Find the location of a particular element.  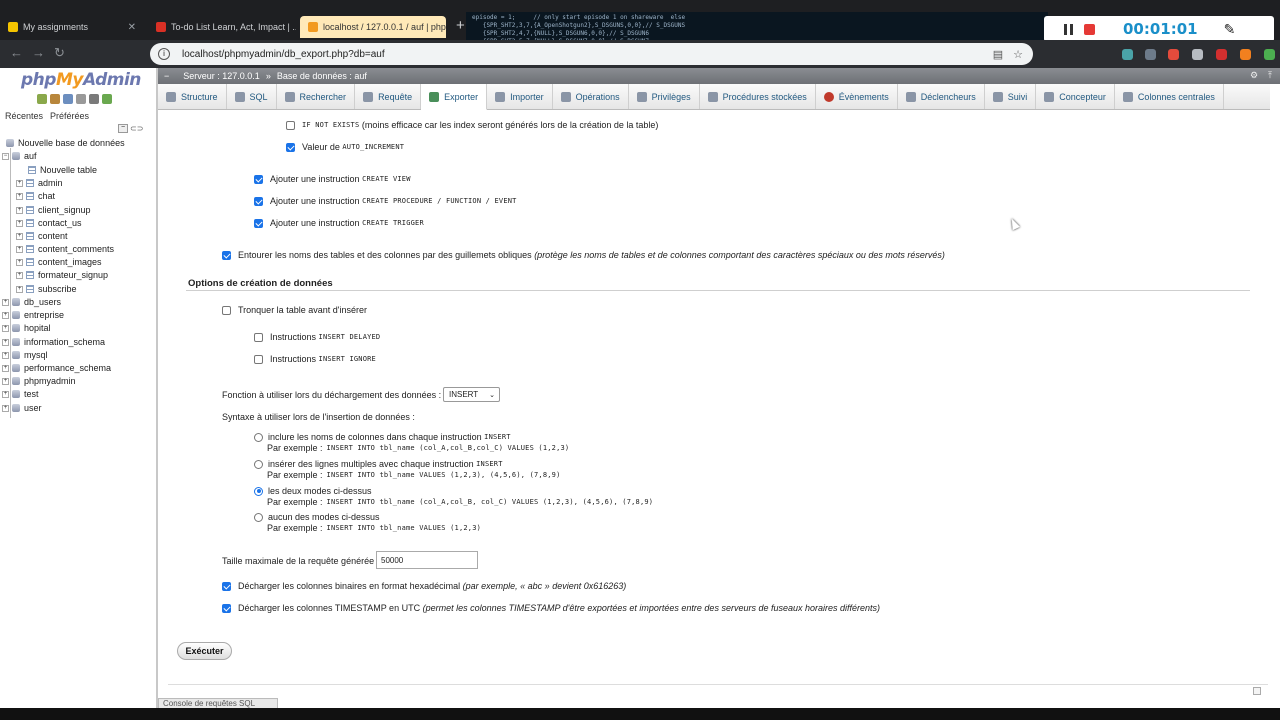

breadcrumb-collapse-icon: − is located at coordinates (166, 76).